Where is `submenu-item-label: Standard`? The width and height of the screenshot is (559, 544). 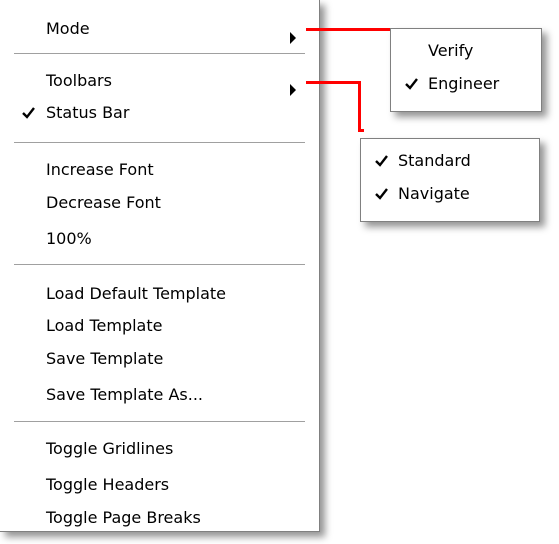 submenu-item-label: Standard is located at coordinates (434, 160).